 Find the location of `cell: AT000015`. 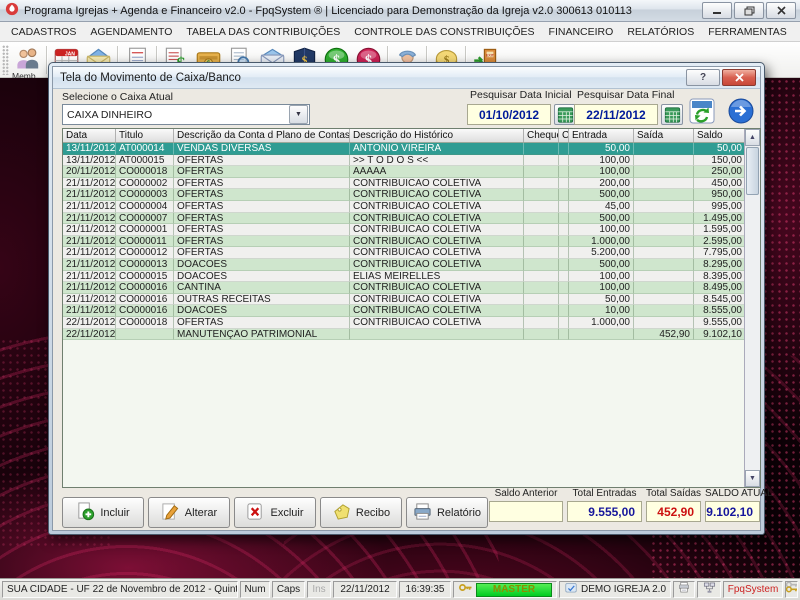

cell: AT000015 is located at coordinates (145, 160).